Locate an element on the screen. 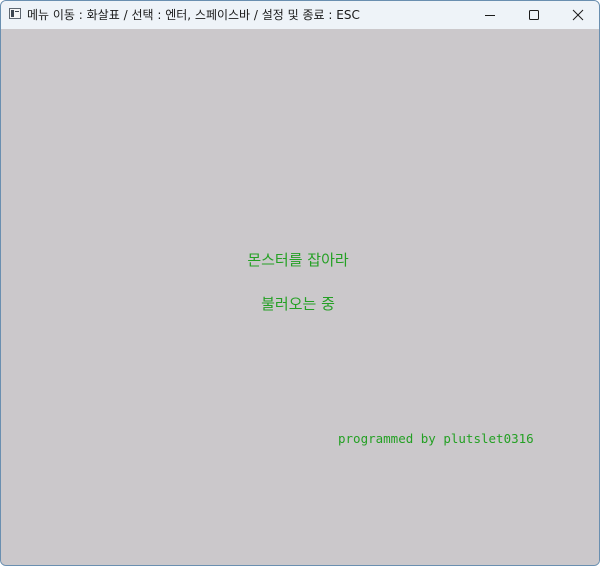  close-icon is located at coordinates (578, 15).